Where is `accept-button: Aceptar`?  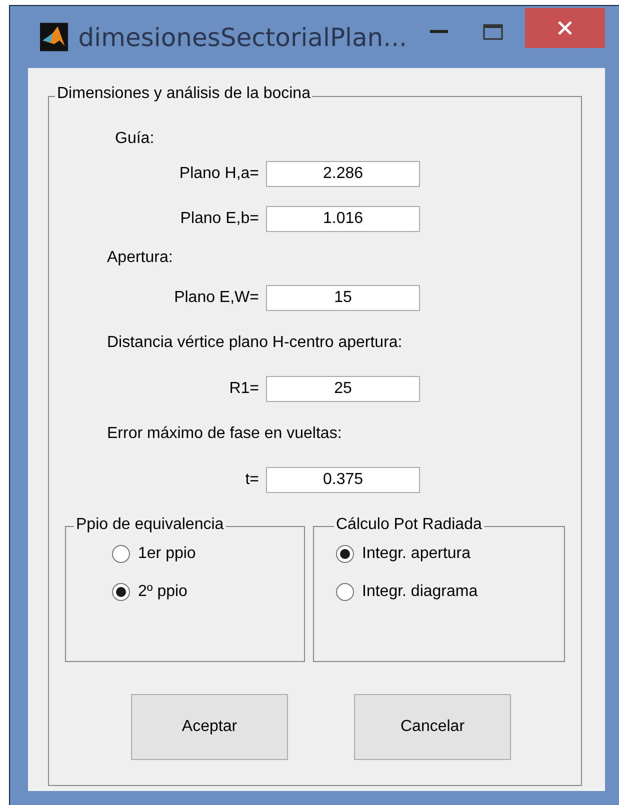
accept-button: Aceptar is located at coordinates (209, 727).